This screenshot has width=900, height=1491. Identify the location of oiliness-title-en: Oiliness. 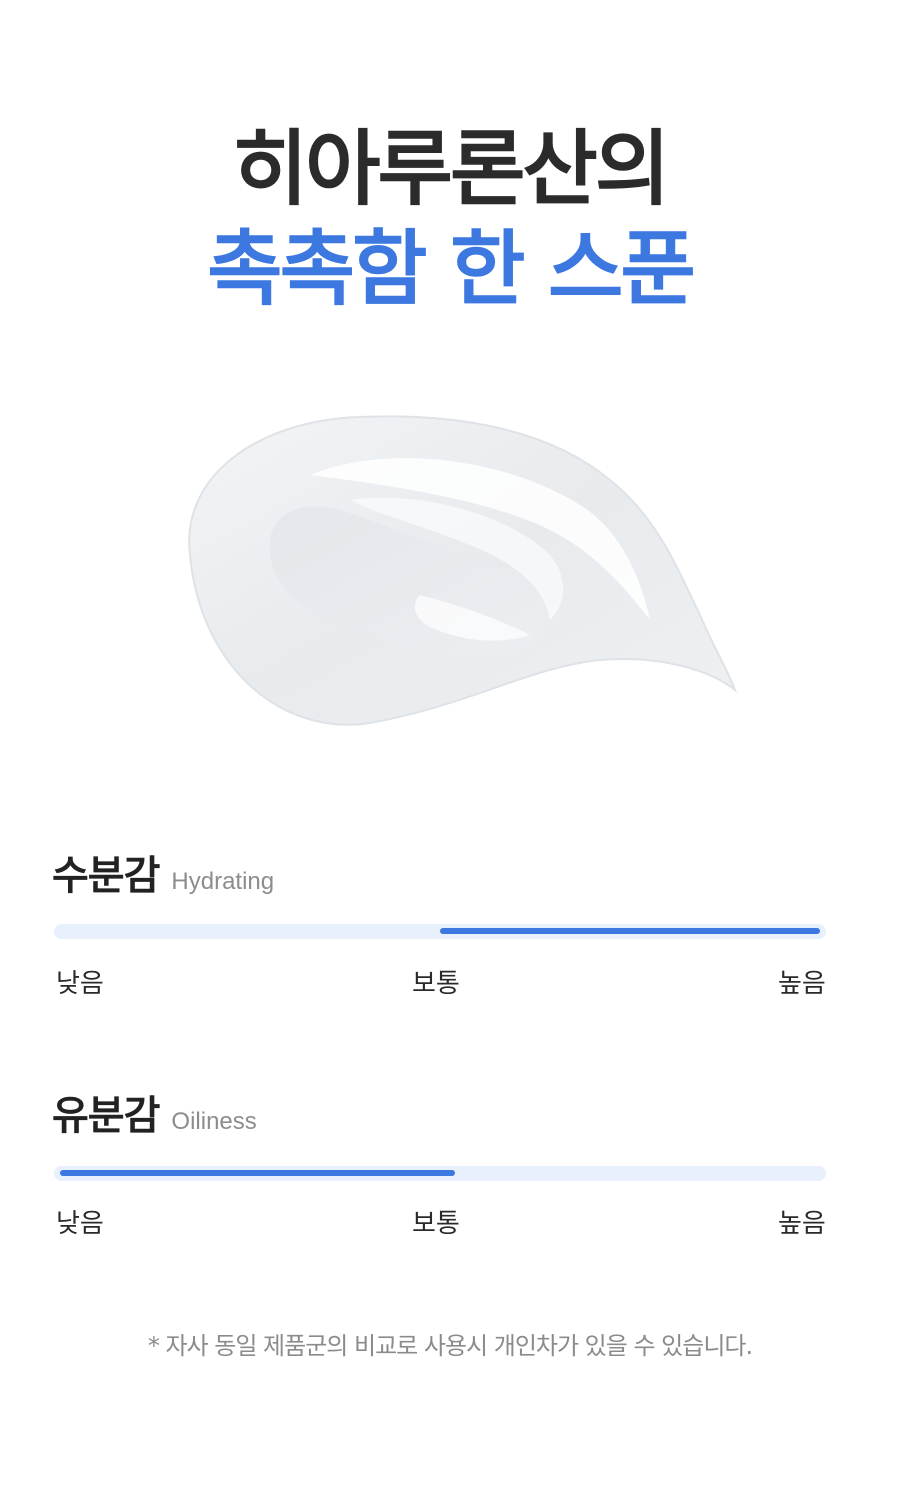
(214, 1121).